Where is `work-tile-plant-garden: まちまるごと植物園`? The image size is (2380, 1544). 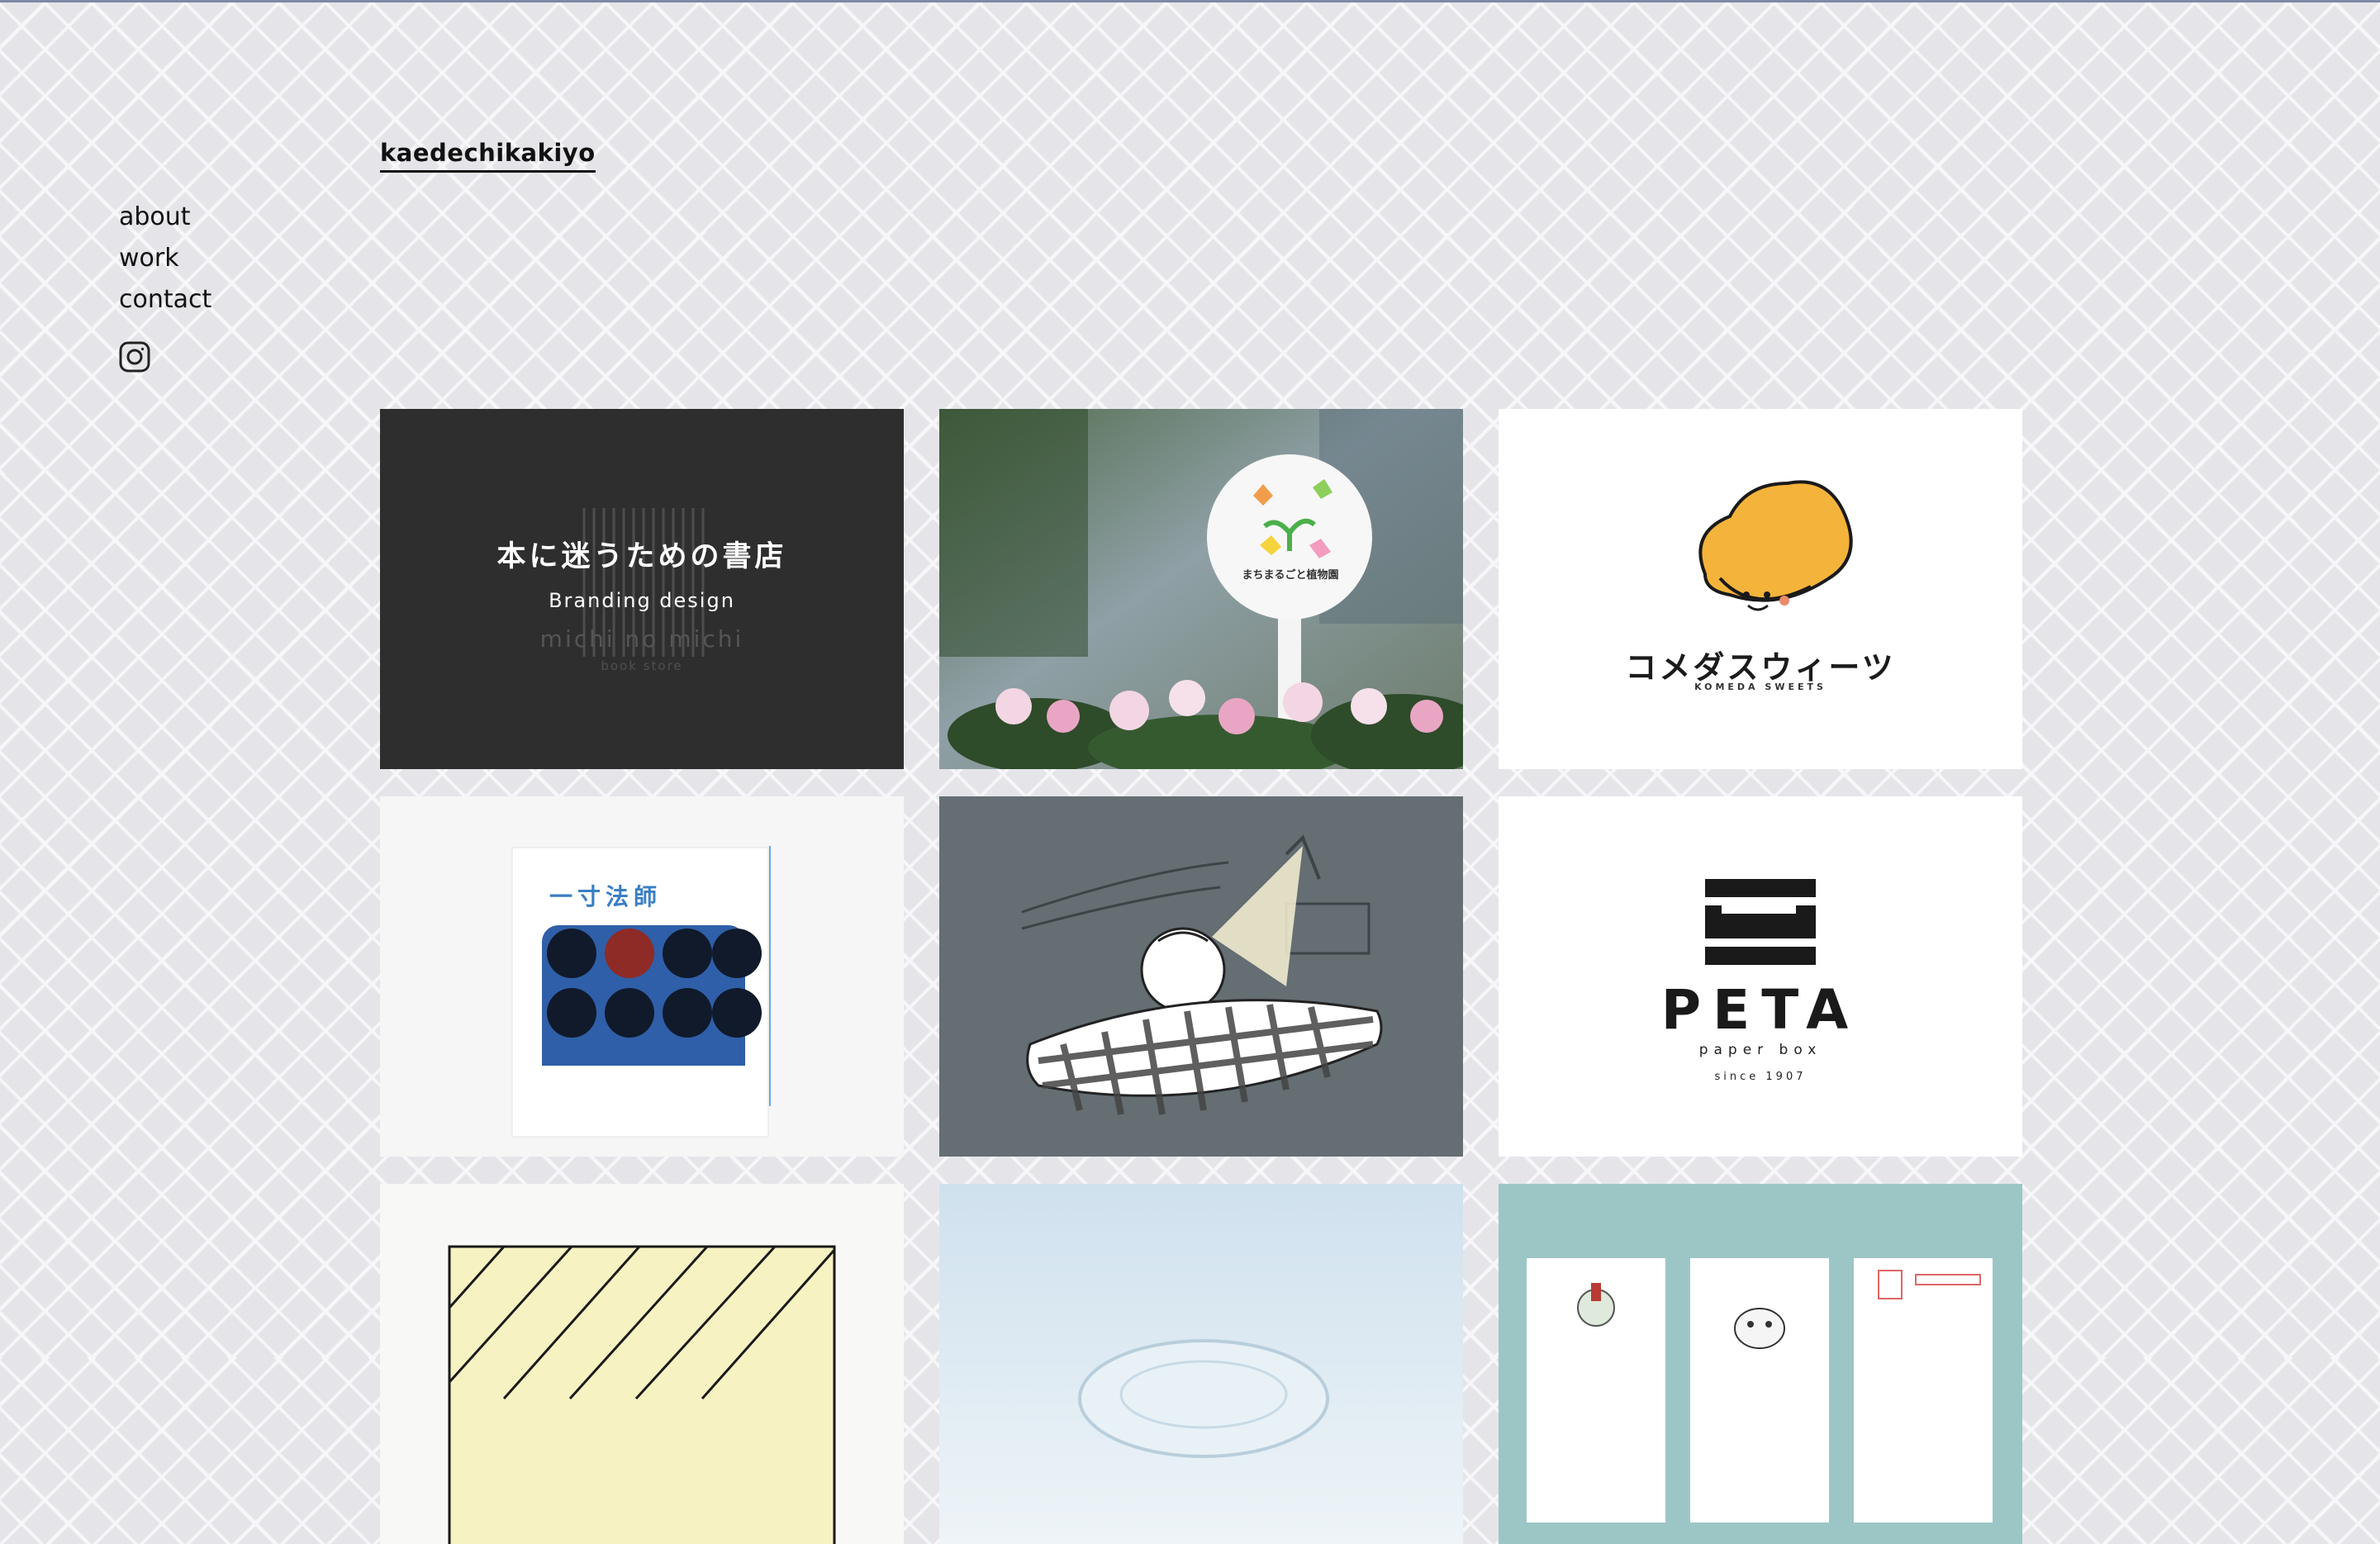
work-tile-plant-garden: まちまるごと植物園 is located at coordinates (1201, 589).